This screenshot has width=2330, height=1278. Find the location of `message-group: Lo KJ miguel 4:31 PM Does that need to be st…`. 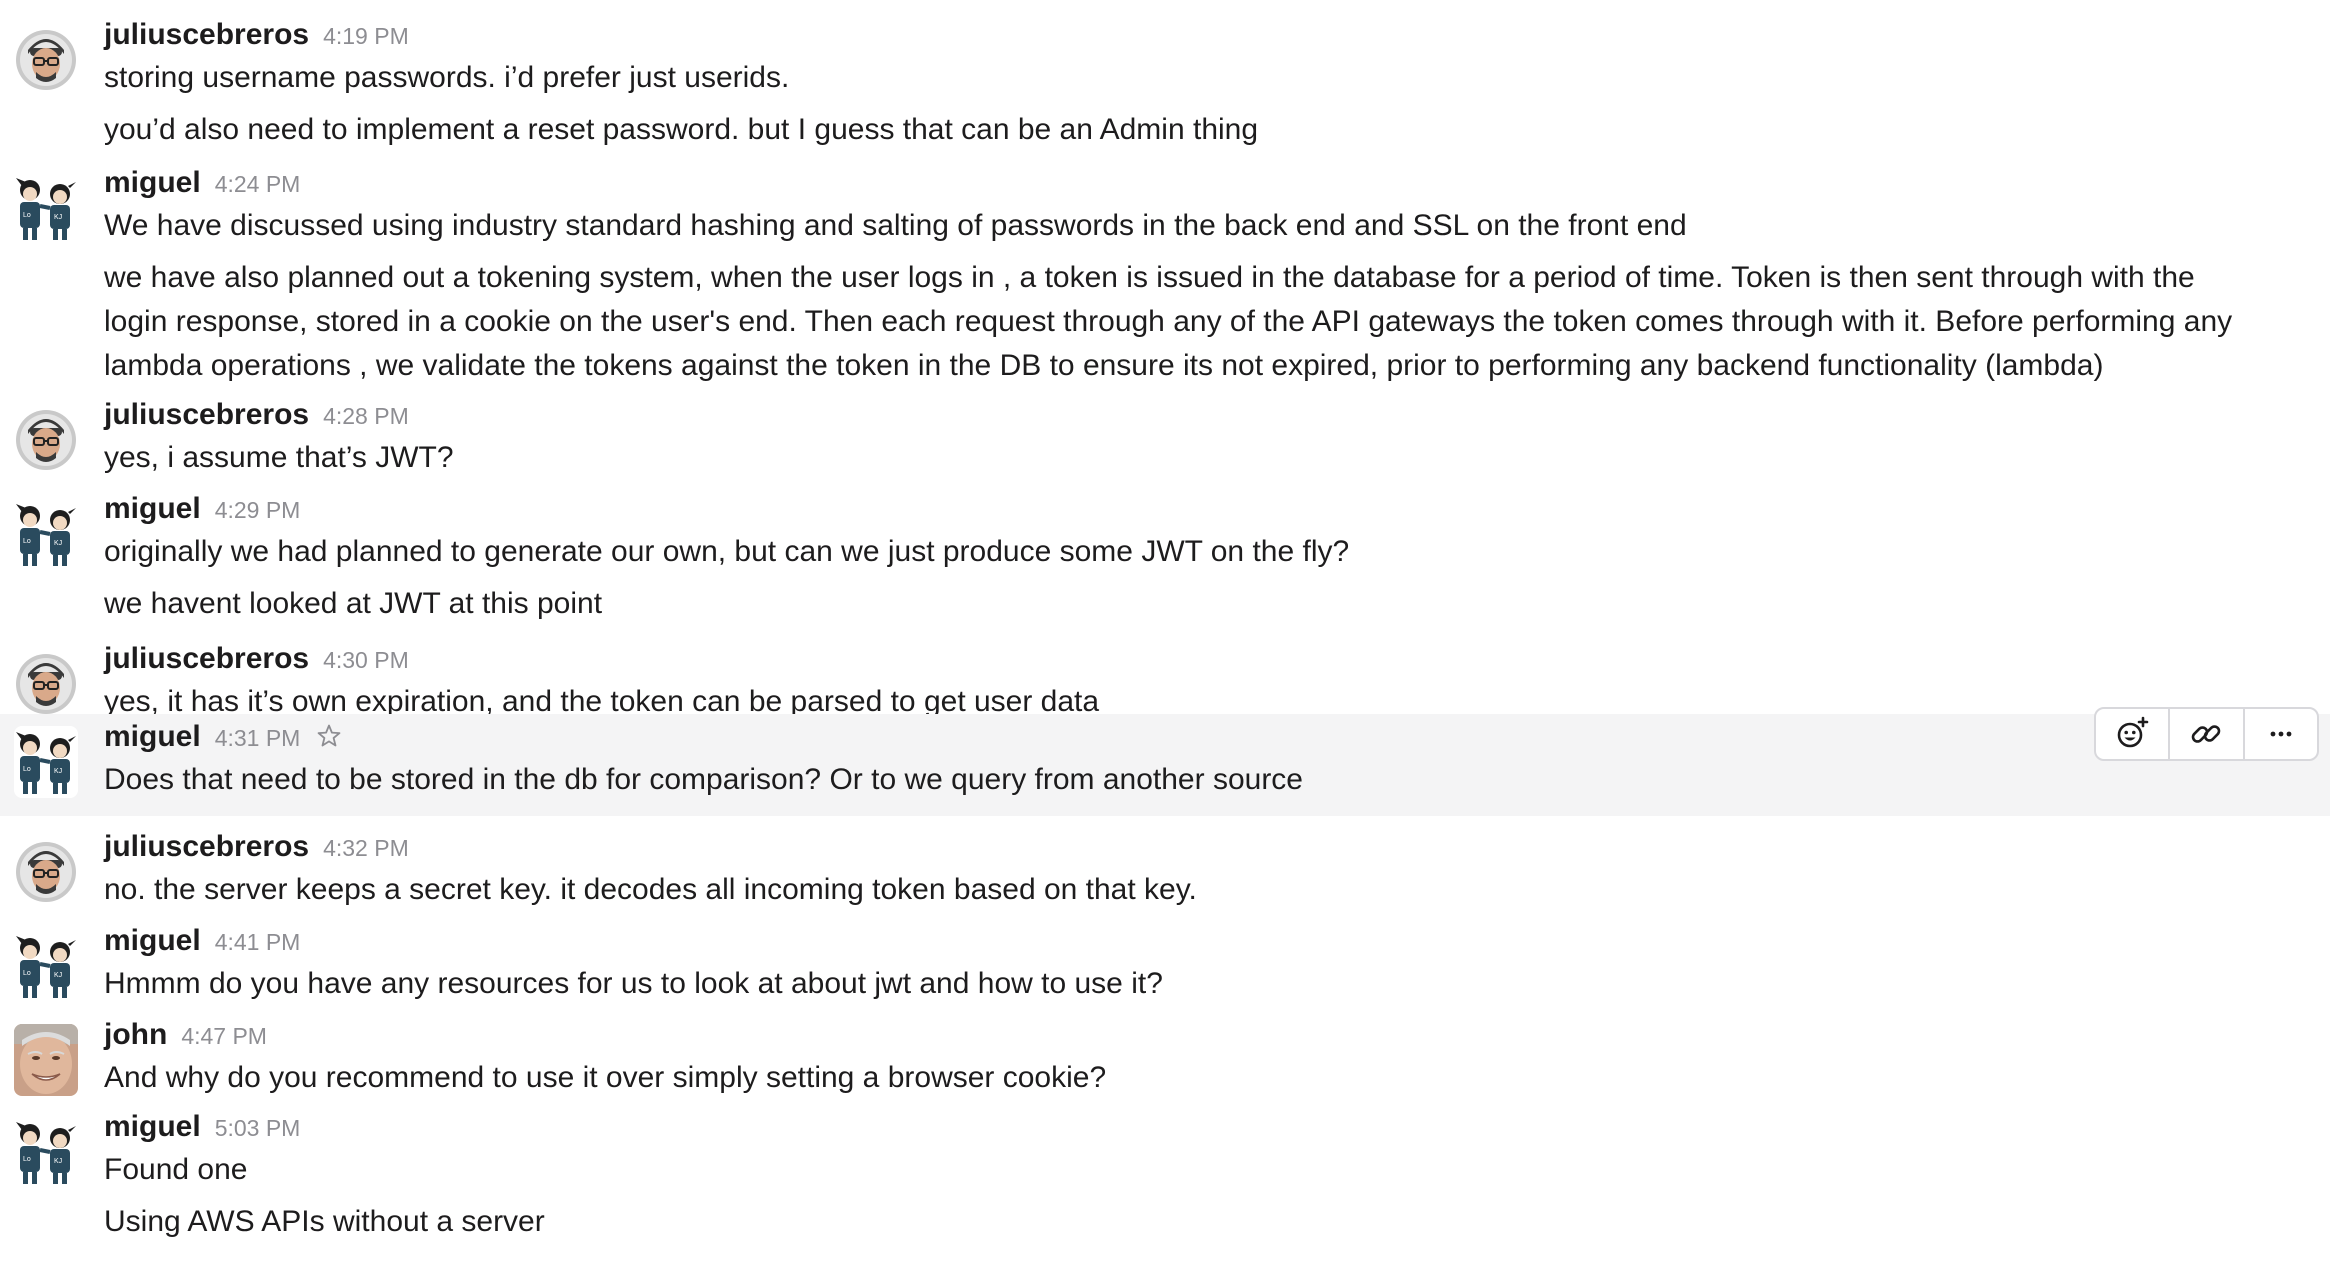

message-group: Lo KJ miguel 4:31 PM Does that need to be st… is located at coordinates (1165, 765).